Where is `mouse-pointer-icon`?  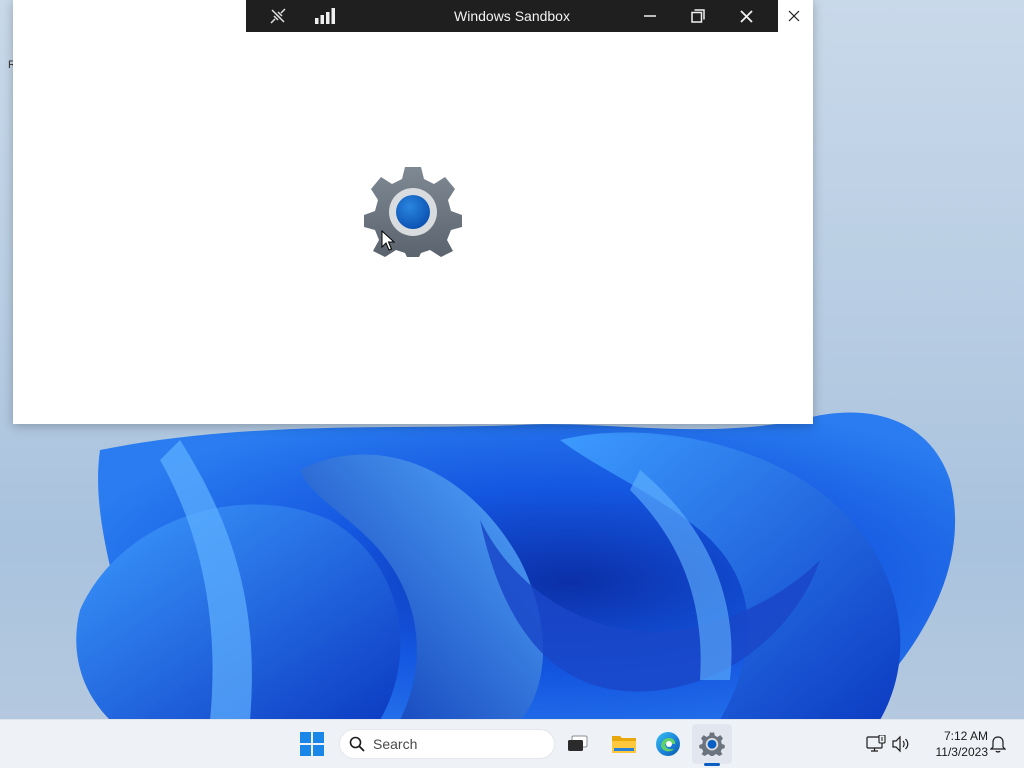
mouse-pointer-icon is located at coordinates (388, 240).